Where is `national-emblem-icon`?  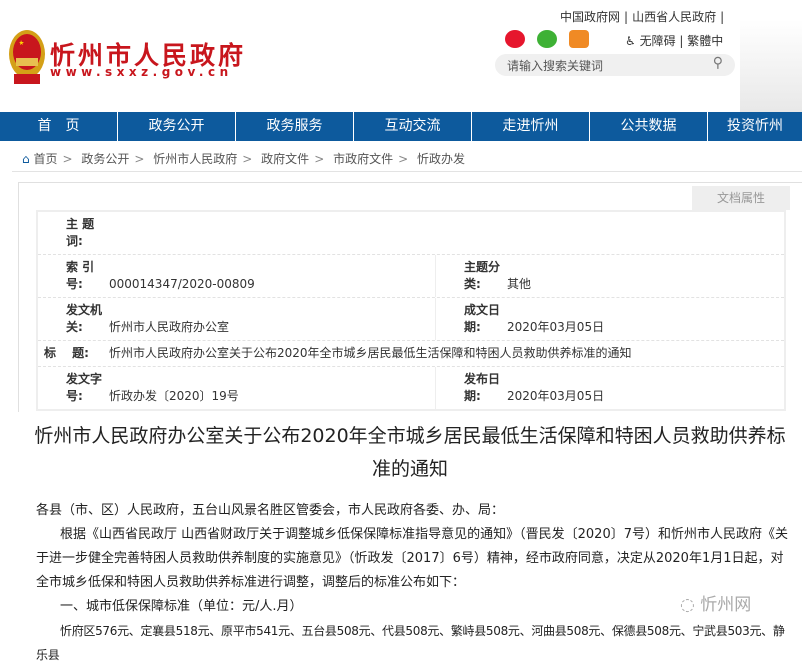 national-emblem-icon is located at coordinates (27, 57).